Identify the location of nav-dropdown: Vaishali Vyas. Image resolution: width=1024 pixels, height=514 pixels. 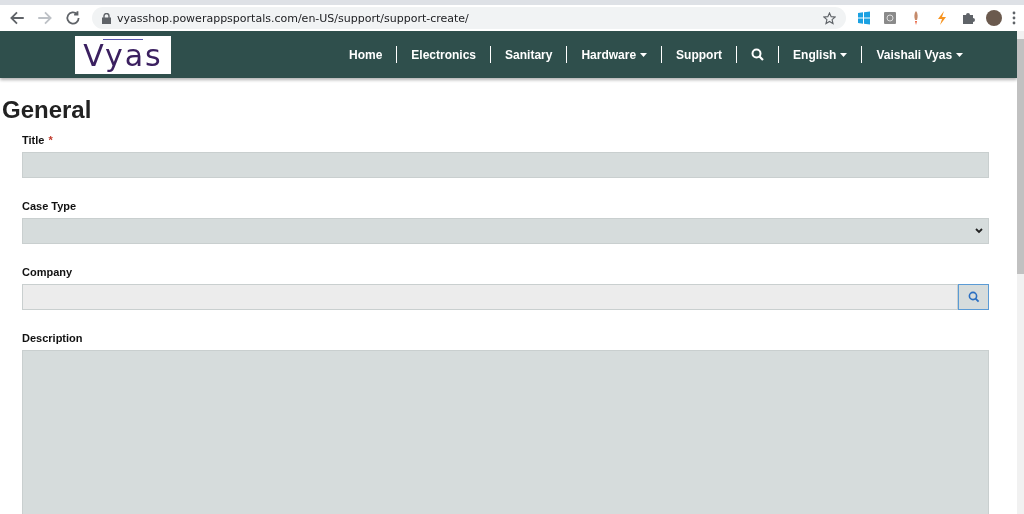
(920, 54).